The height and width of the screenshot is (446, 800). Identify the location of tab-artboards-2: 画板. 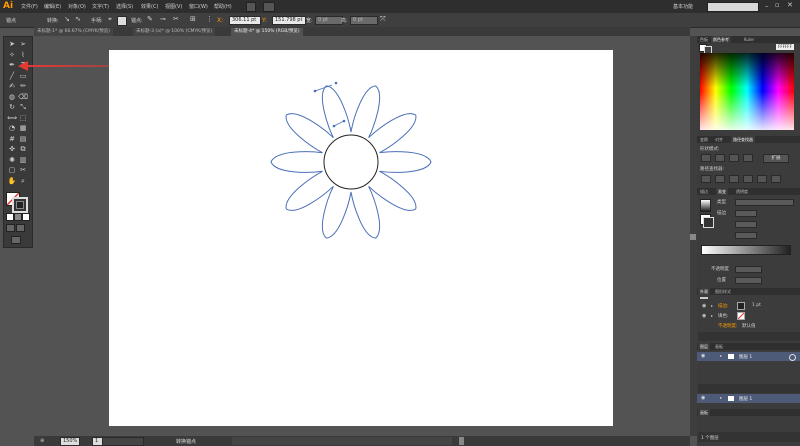
(704, 412).